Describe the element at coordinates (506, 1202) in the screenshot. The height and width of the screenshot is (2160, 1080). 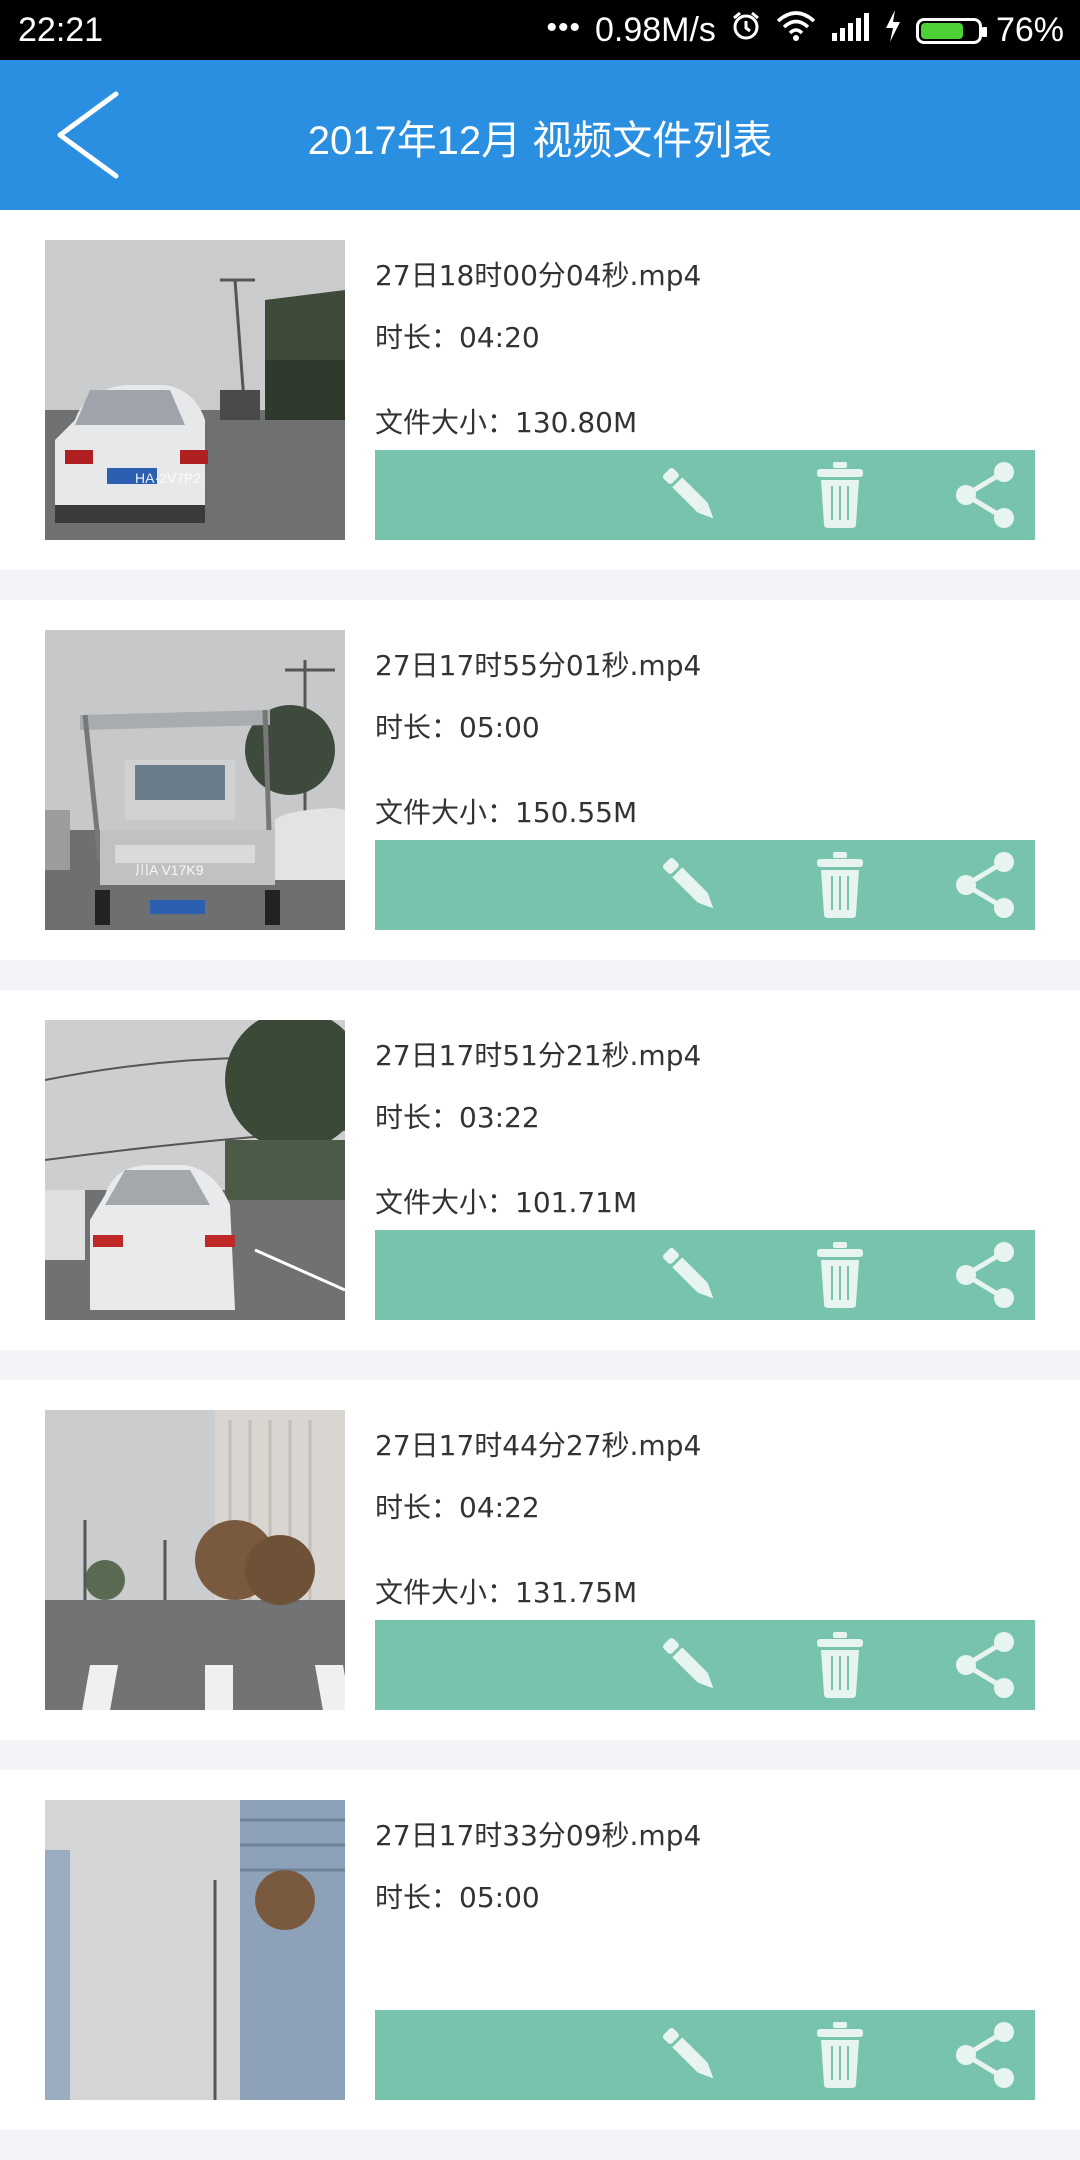
I see `video-size: 文件大小：101.71M` at that location.